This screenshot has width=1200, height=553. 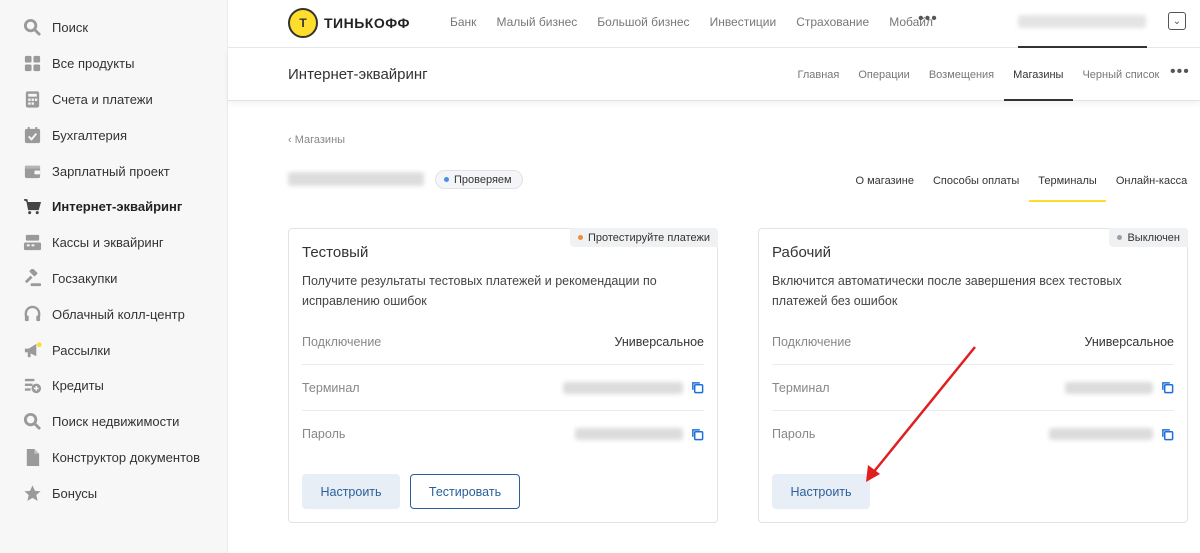 I want to click on top-nav-small-business: Малый бизнес, so click(x=536, y=22).